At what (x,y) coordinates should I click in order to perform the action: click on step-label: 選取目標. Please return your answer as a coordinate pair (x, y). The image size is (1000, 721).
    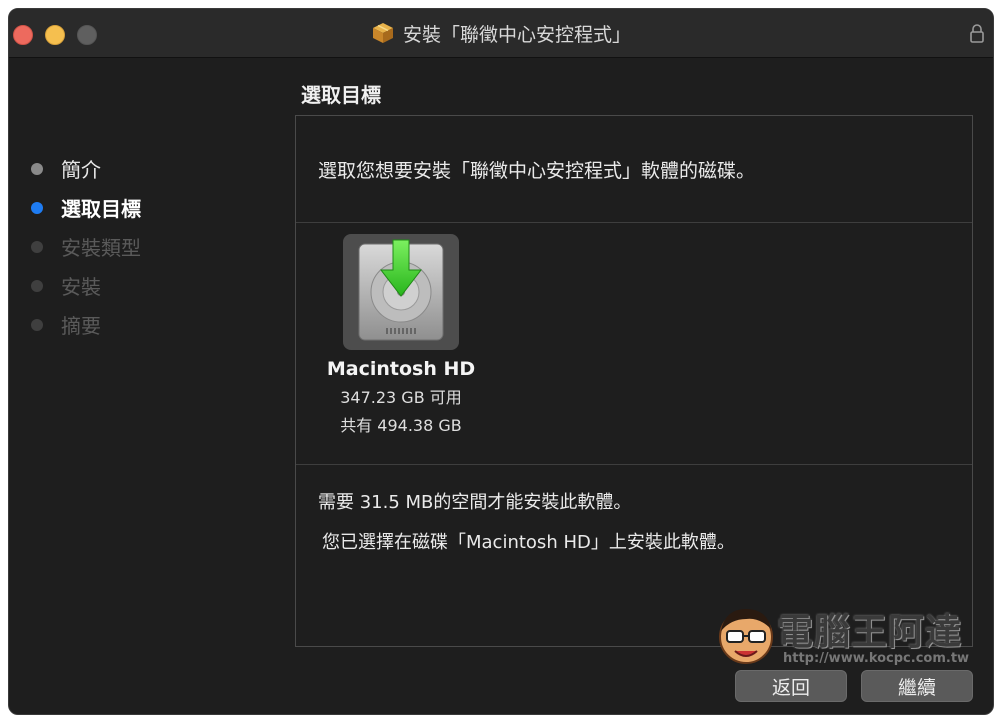
    Looking at the image, I should click on (101, 209).